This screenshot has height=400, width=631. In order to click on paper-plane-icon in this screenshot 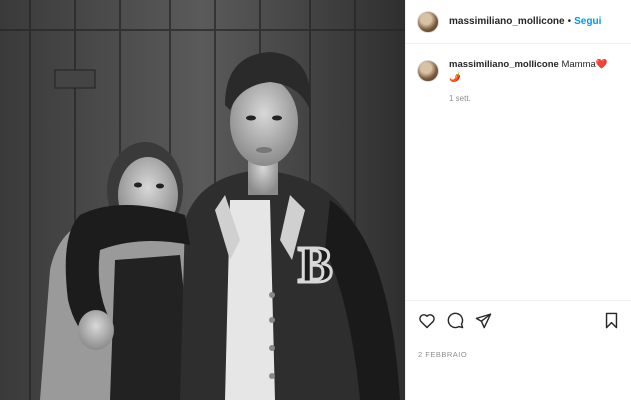, I will do `click(483, 321)`.